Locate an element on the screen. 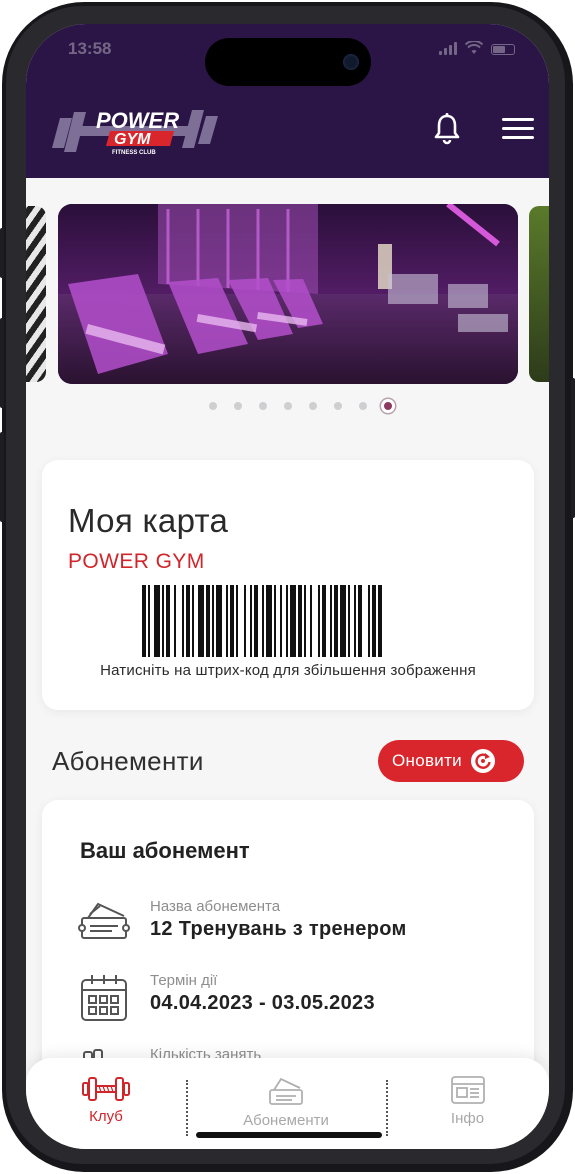 The height and width of the screenshot is (1174, 575). cellular-signal-icon is located at coordinates (448, 48).